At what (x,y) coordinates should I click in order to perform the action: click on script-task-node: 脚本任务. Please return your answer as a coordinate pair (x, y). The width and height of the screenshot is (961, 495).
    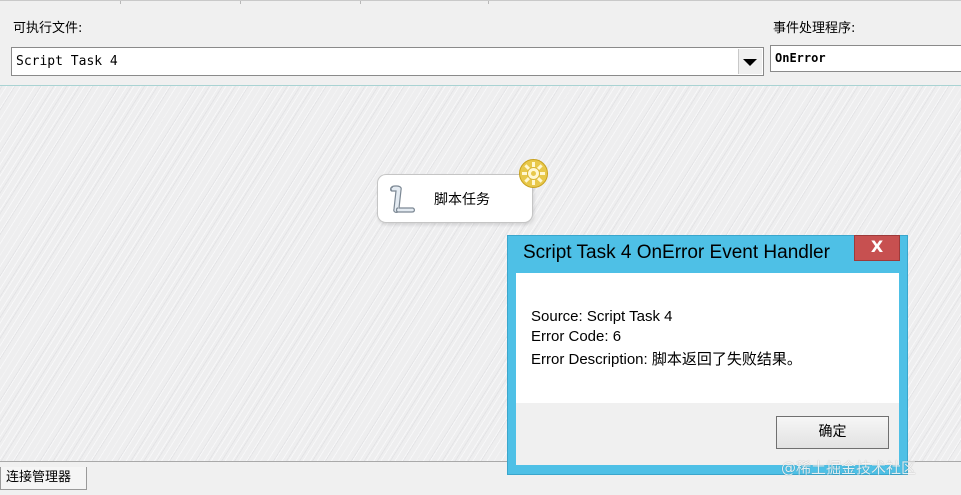
    Looking at the image, I should click on (455, 198).